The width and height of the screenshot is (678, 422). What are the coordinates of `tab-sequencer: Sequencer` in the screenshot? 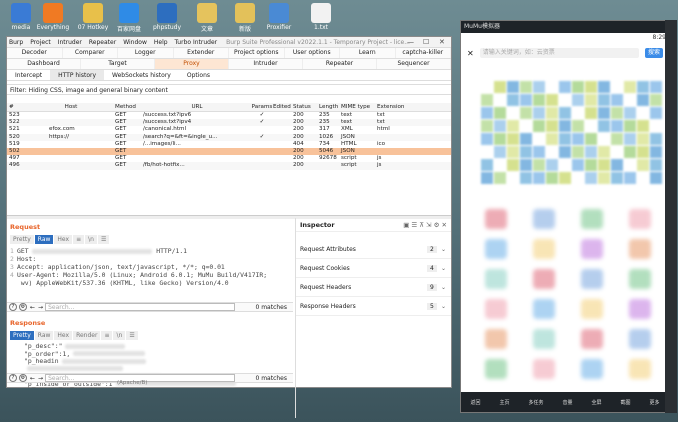 It's located at (414, 64).